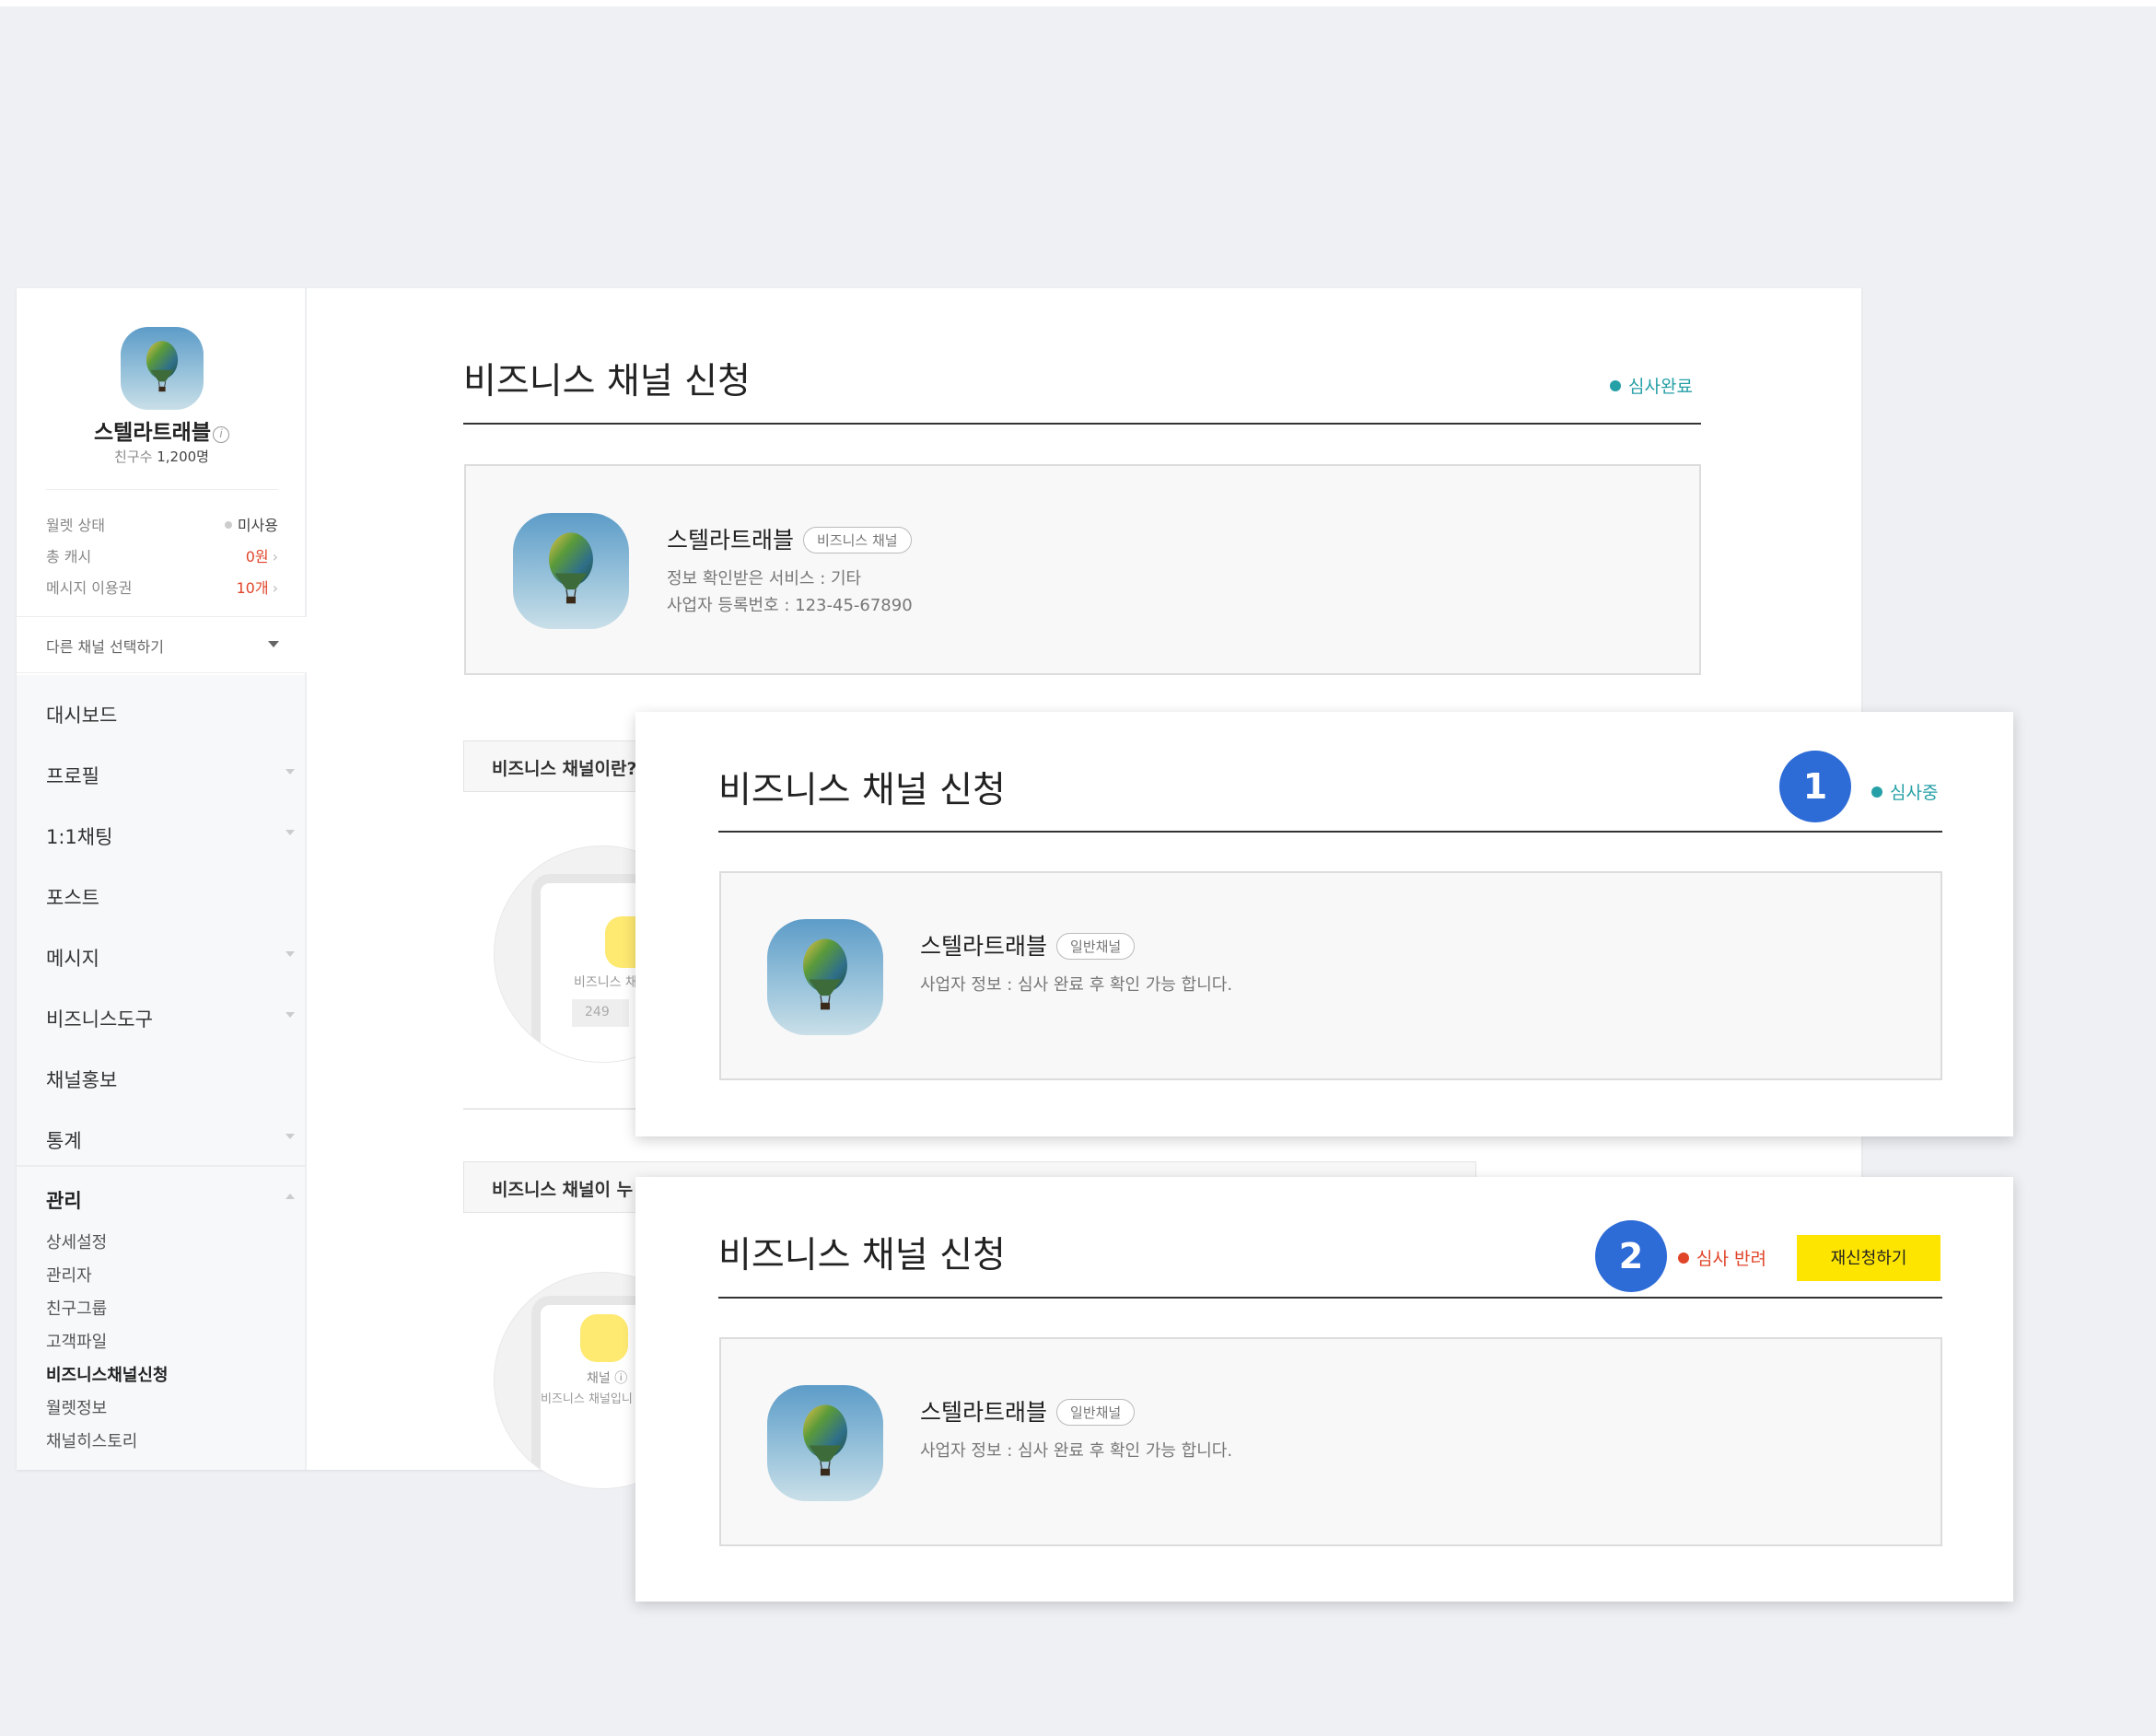 This screenshot has height=1736, width=2156. Describe the element at coordinates (1868, 1258) in the screenshot. I see `reapply-button: 재신청하기` at that location.